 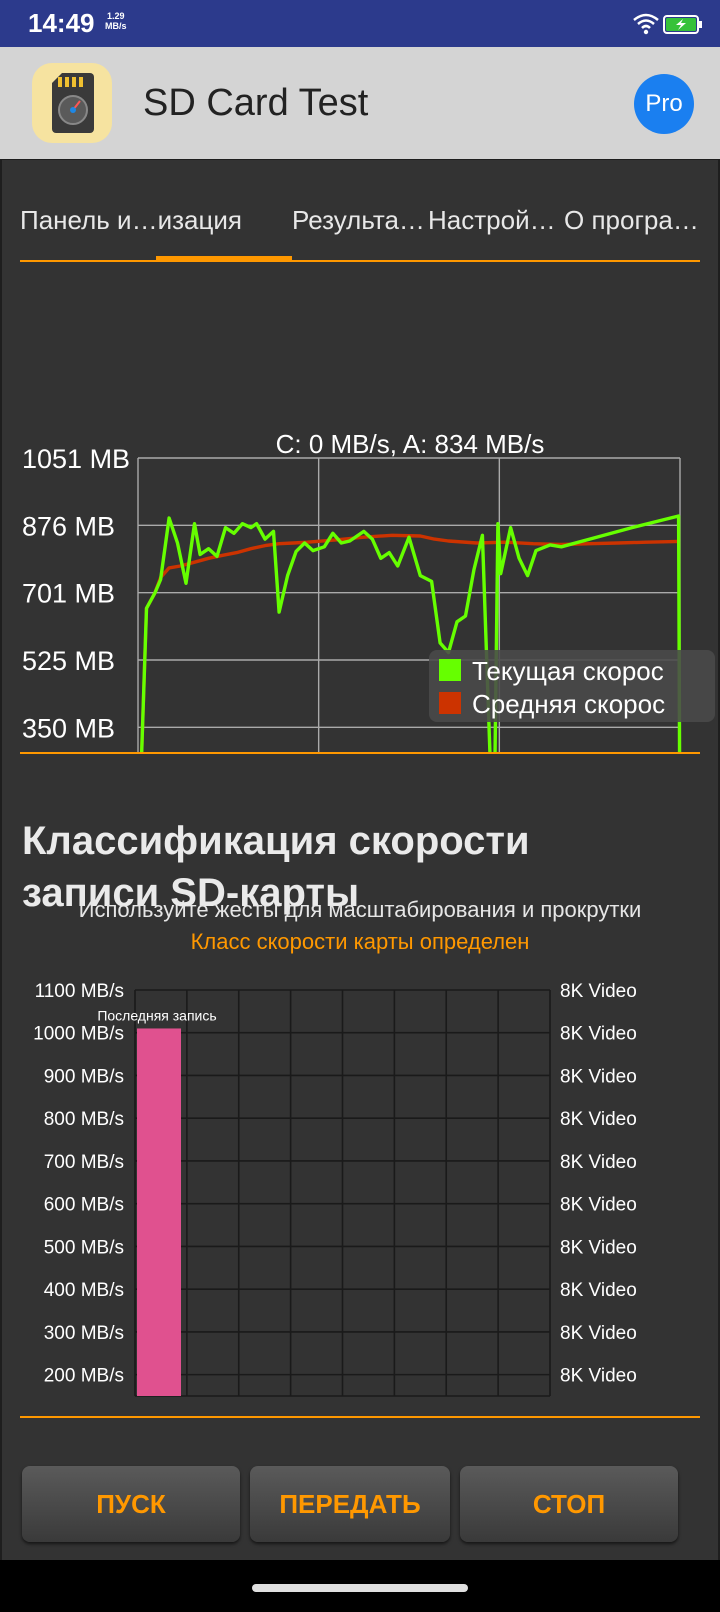 I want to click on y-tick-label: 1051 MB, so click(x=76, y=459).